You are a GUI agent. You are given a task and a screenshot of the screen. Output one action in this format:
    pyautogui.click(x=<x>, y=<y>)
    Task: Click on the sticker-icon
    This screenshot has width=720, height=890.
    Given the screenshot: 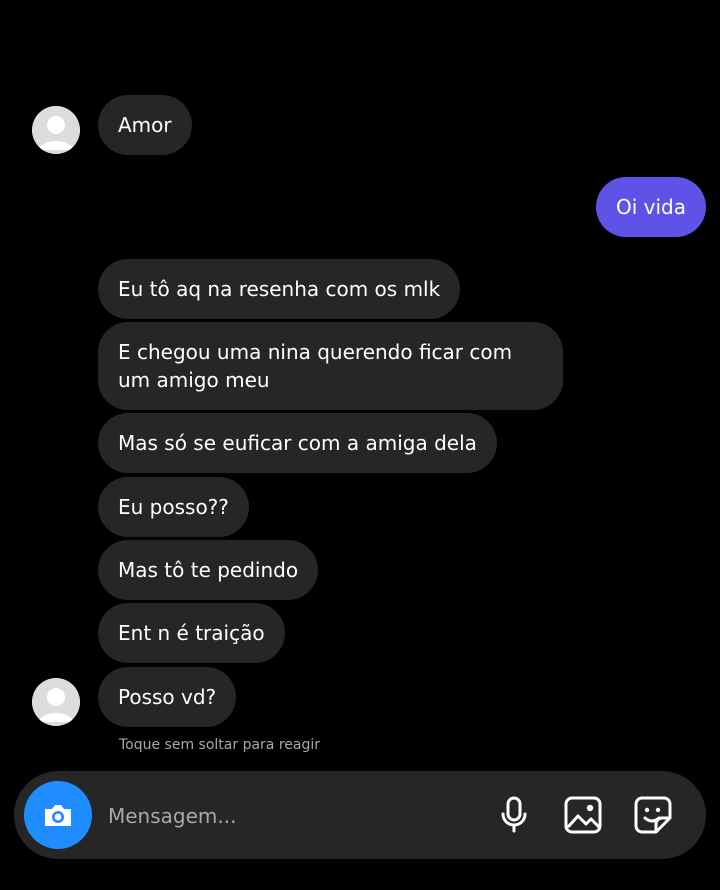 What is the action you would take?
    pyautogui.click(x=653, y=815)
    